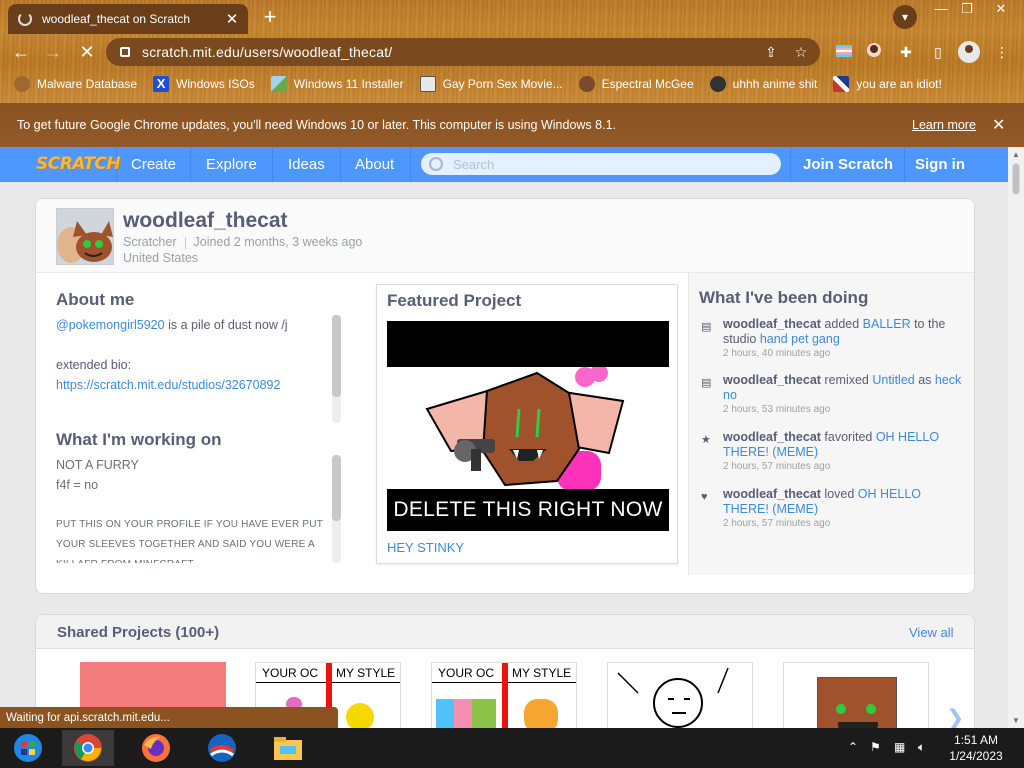  Describe the element at coordinates (887, 84) in the screenshot. I see `bookmark-item: you are an idiot!` at that location.